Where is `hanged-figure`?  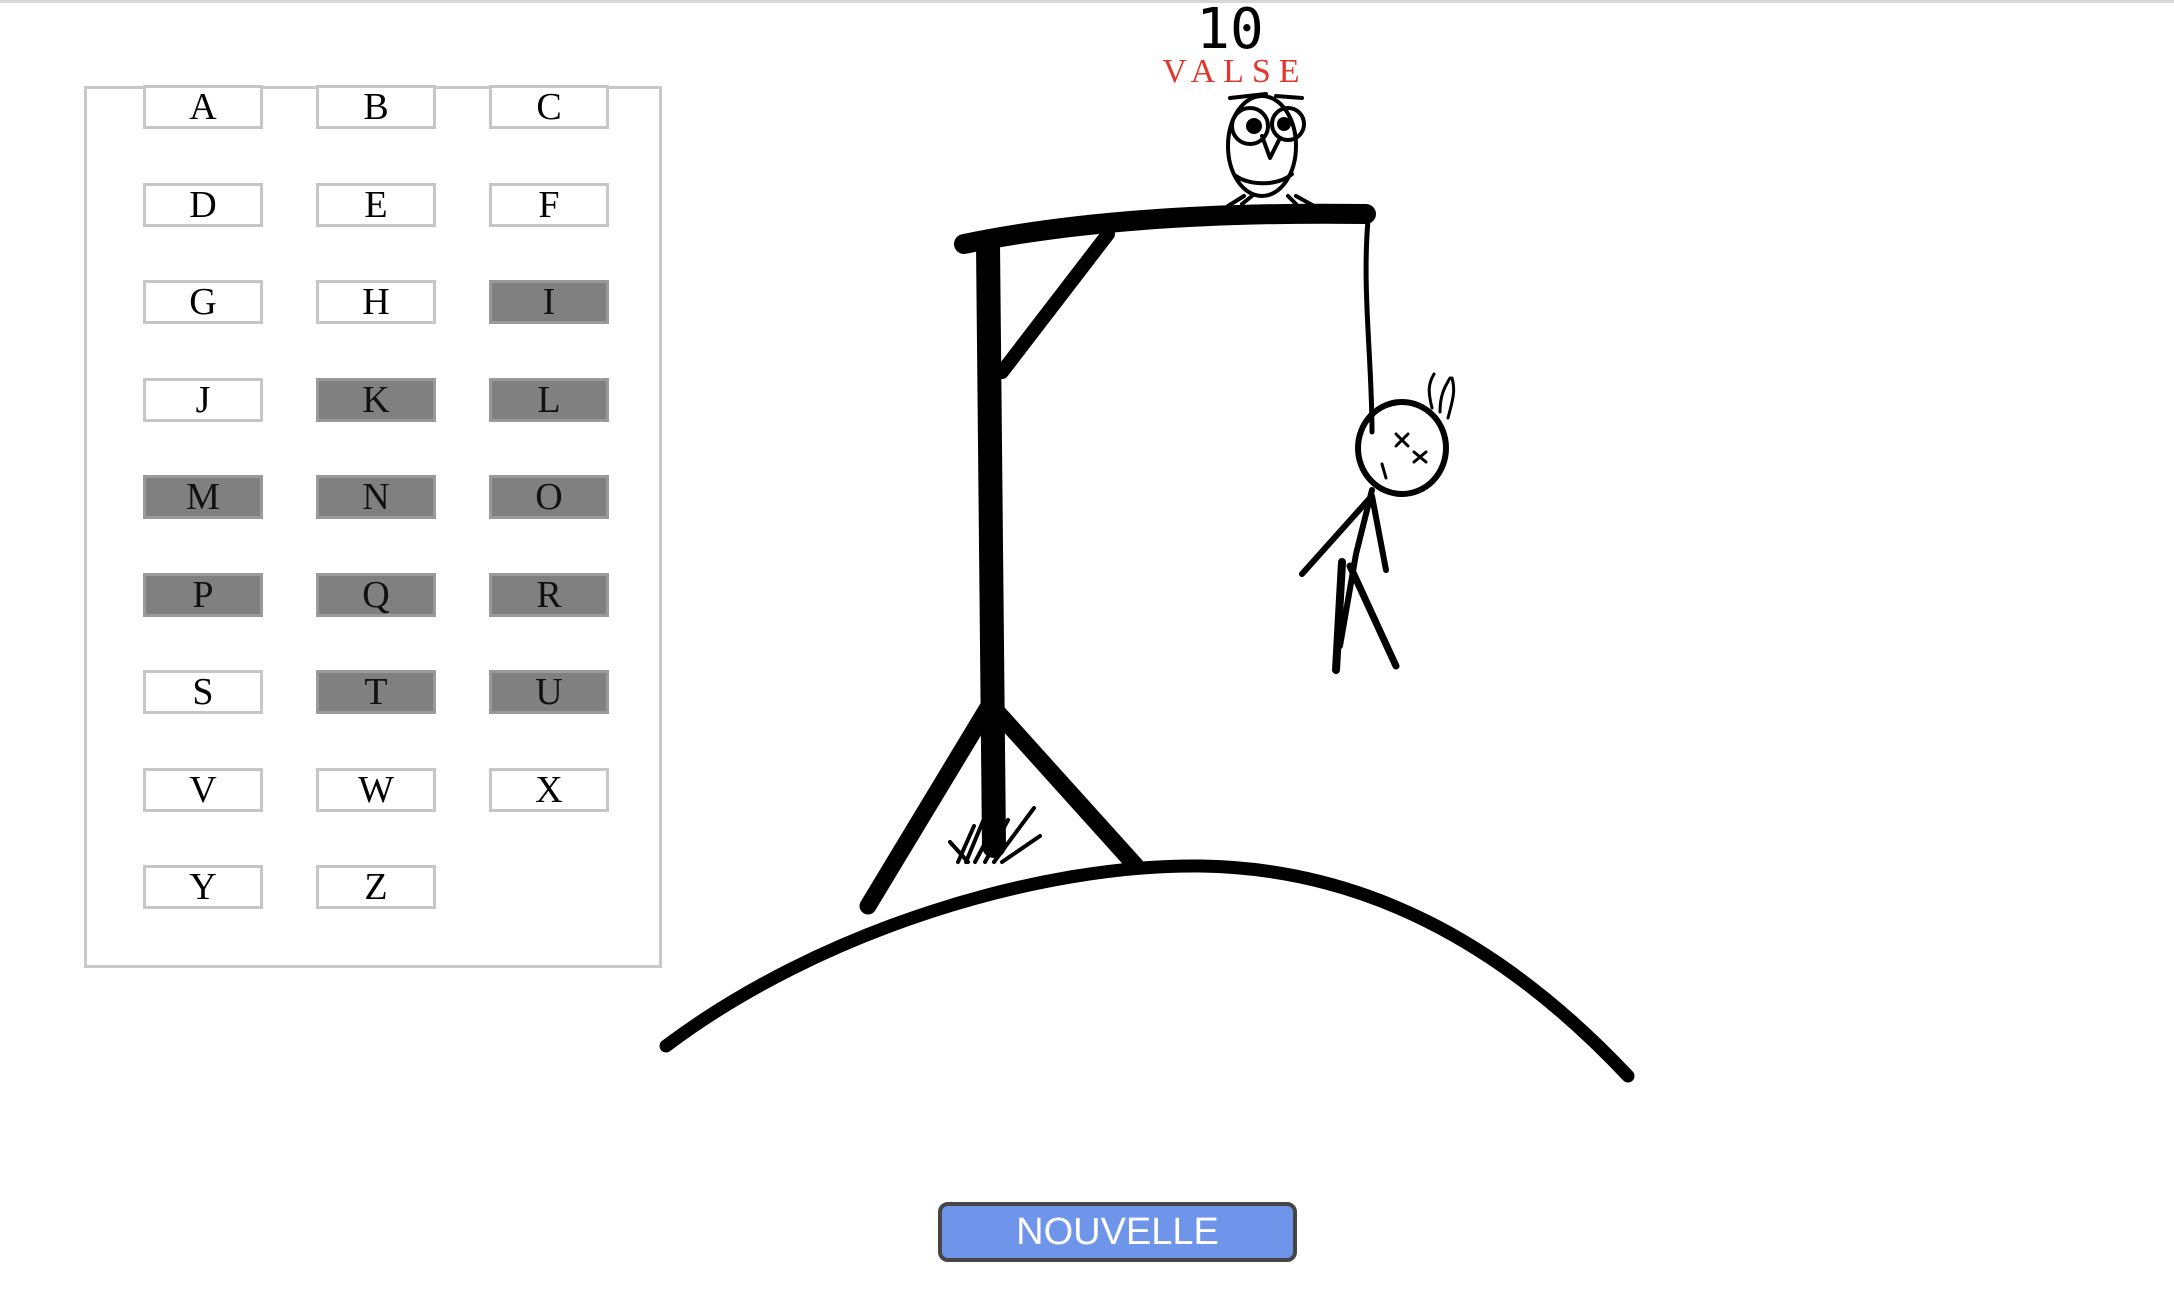 hanged-figure is located at coordinates (1377, 523).